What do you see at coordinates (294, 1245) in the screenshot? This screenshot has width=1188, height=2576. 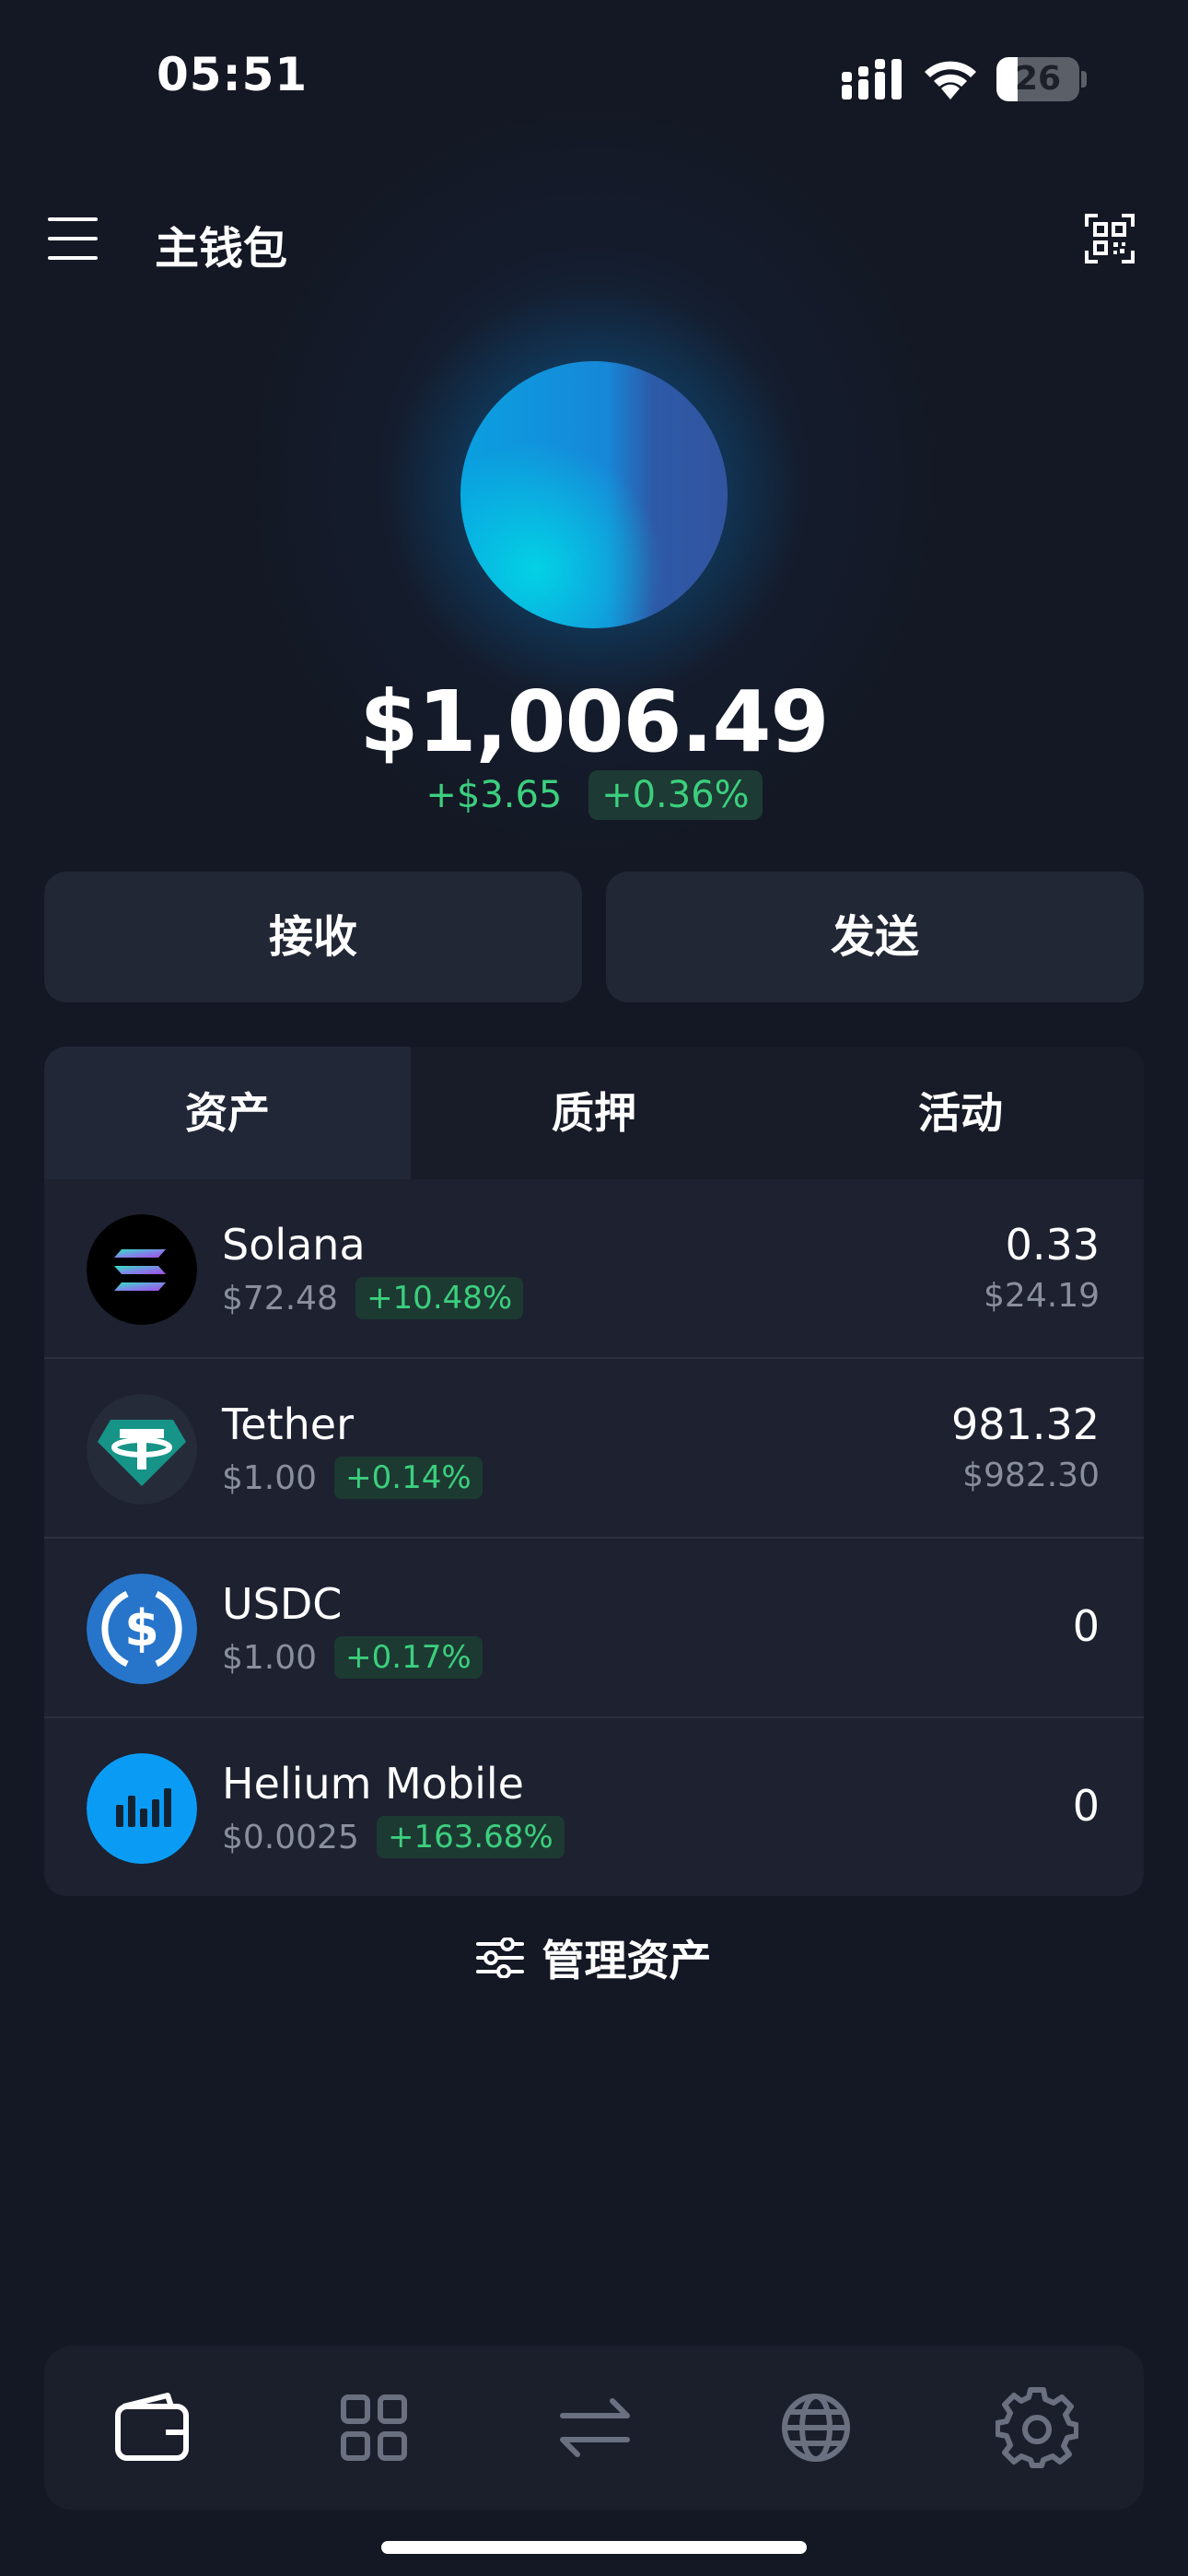 I see `asset-name: Solana` at bounding box center [294, 1245].